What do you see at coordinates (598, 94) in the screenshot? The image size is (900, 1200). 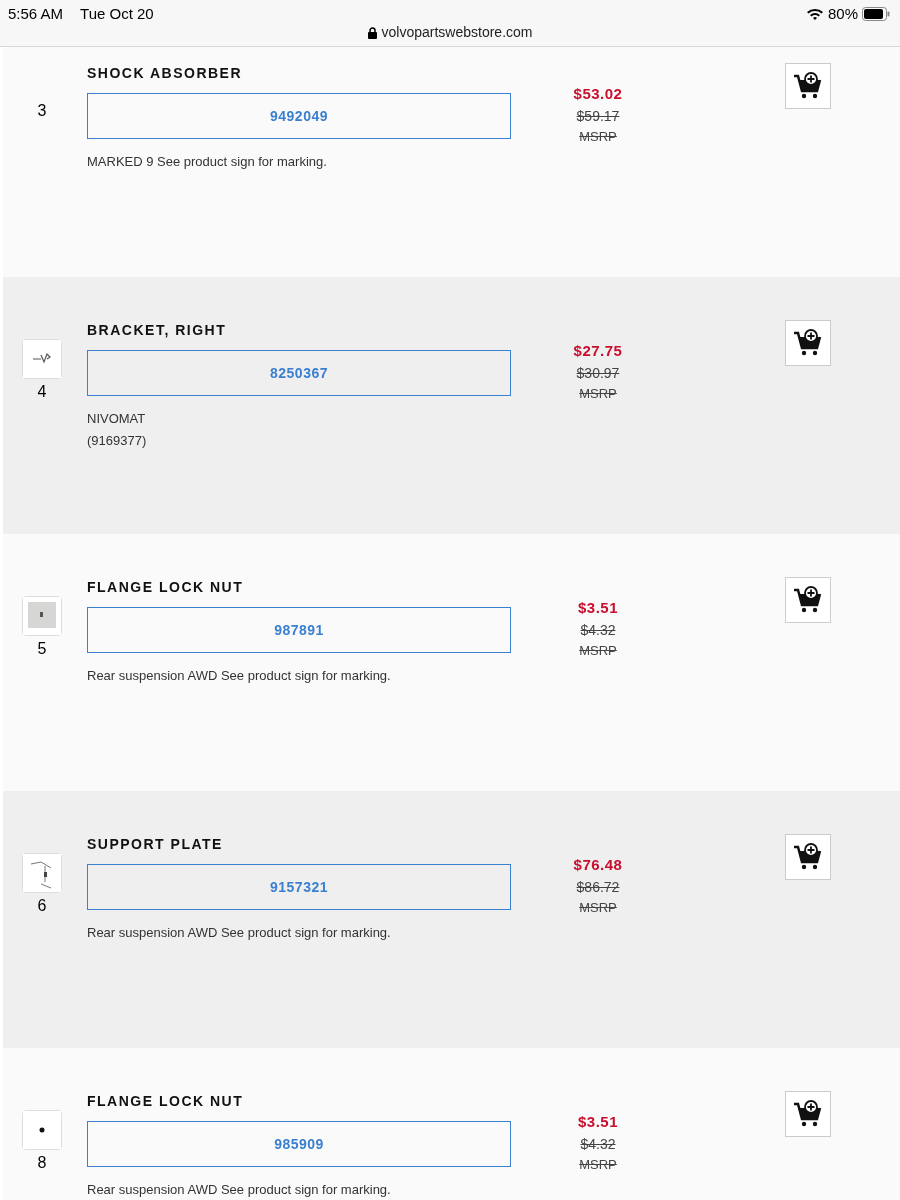 I see `price: $53.02` at bounding box center [598, 94].